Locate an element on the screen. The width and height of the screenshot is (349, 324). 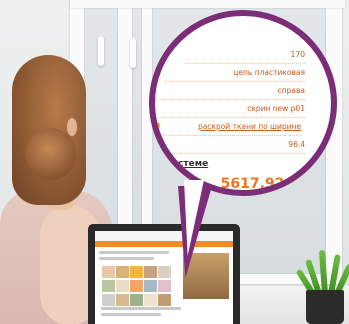
system-section-label: й системе is located at coordinates (183, 164).